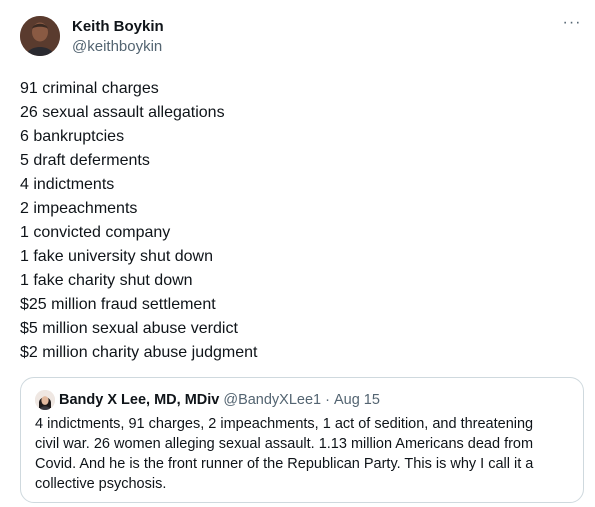  I want to click on quoted-author-handle: @BandyXLee1, so click(272, 400).